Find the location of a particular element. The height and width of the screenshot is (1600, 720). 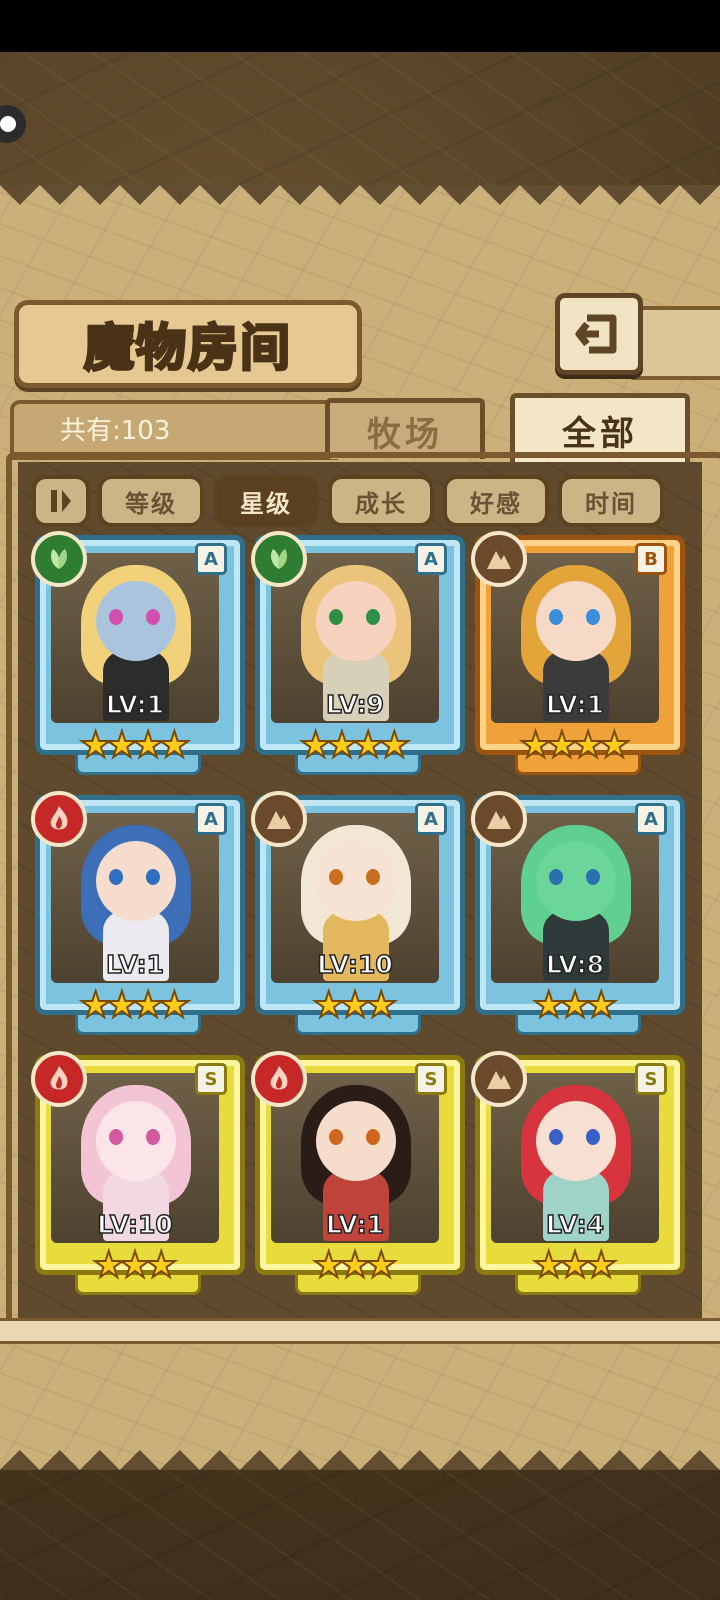

tab-ranch: 牧场 is located at coordinates (405, 428).